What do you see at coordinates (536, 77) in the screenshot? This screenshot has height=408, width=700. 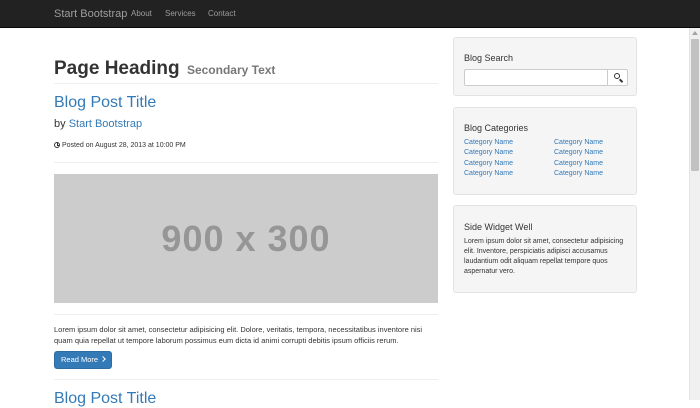 I see `search-input` at bounding box center [536, 77].